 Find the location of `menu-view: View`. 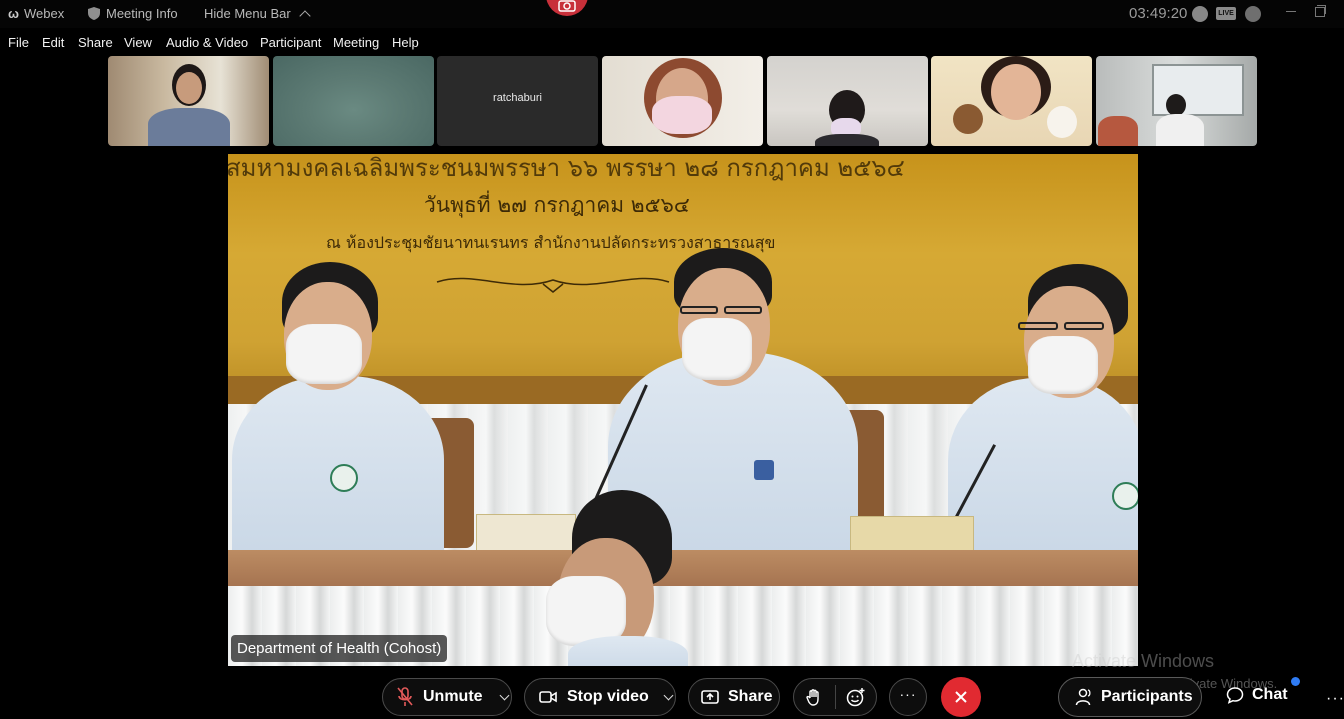

menu-view: View is located at coordinates (138, 42).